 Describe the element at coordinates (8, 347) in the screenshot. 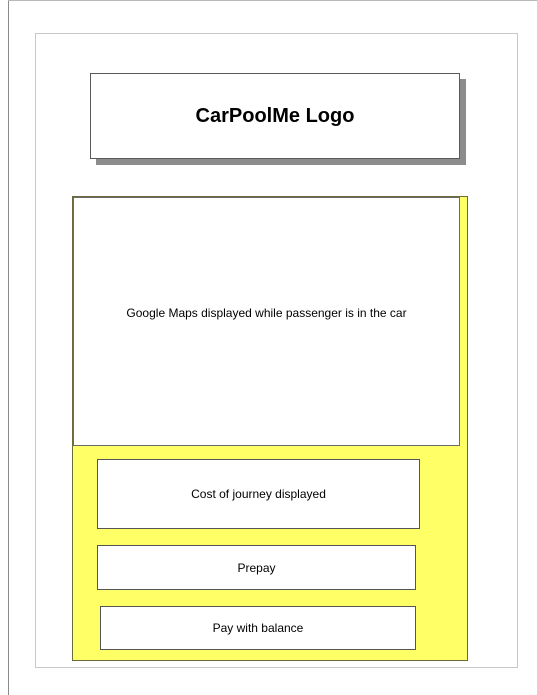

I see `page-left-border` at that location.